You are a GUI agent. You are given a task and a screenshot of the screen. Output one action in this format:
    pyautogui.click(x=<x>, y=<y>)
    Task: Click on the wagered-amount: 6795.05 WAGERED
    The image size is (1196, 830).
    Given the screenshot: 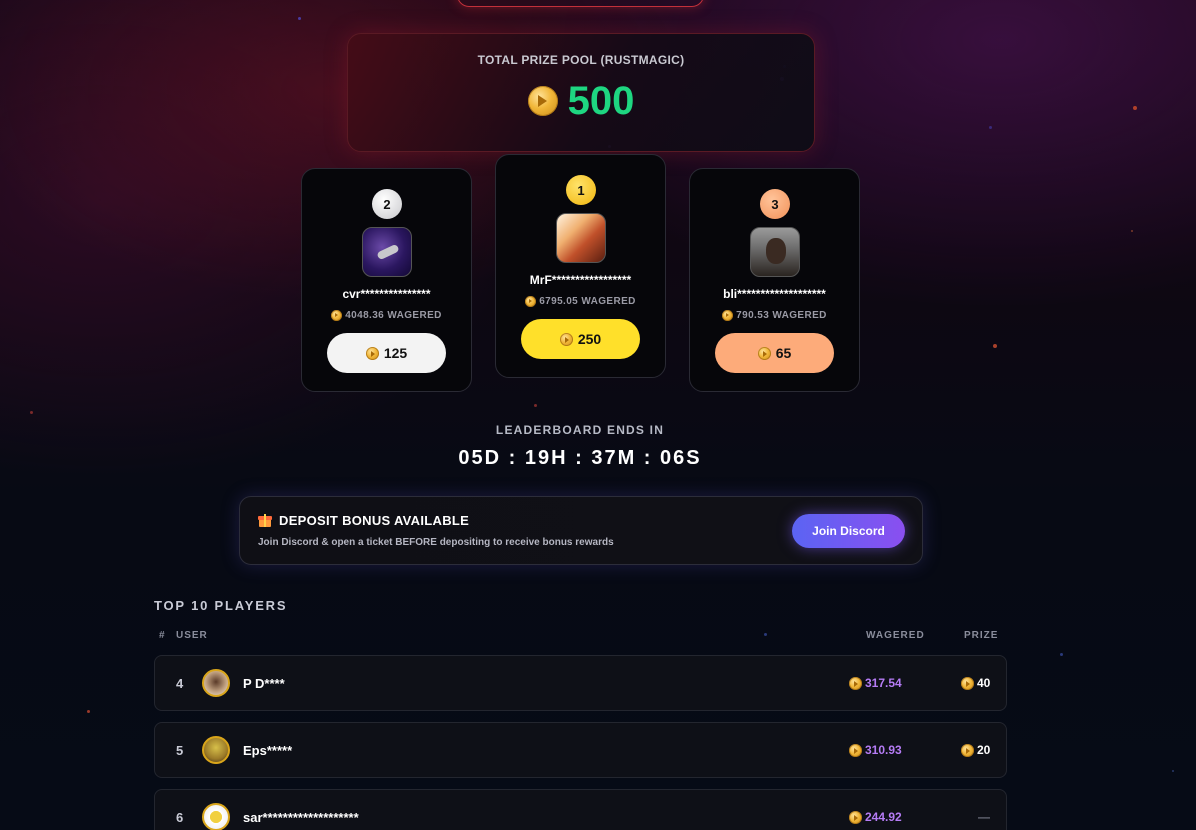 What is the action you would take?
    pyautogui.click(x=580, y=301)
    